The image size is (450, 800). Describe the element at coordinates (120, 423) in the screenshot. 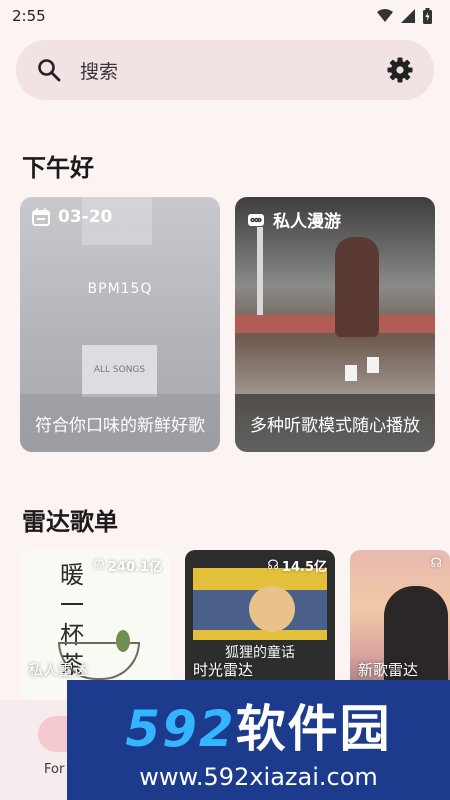

I see `daily-card-caption: 符合你口味的新鲜好歌` at that location.